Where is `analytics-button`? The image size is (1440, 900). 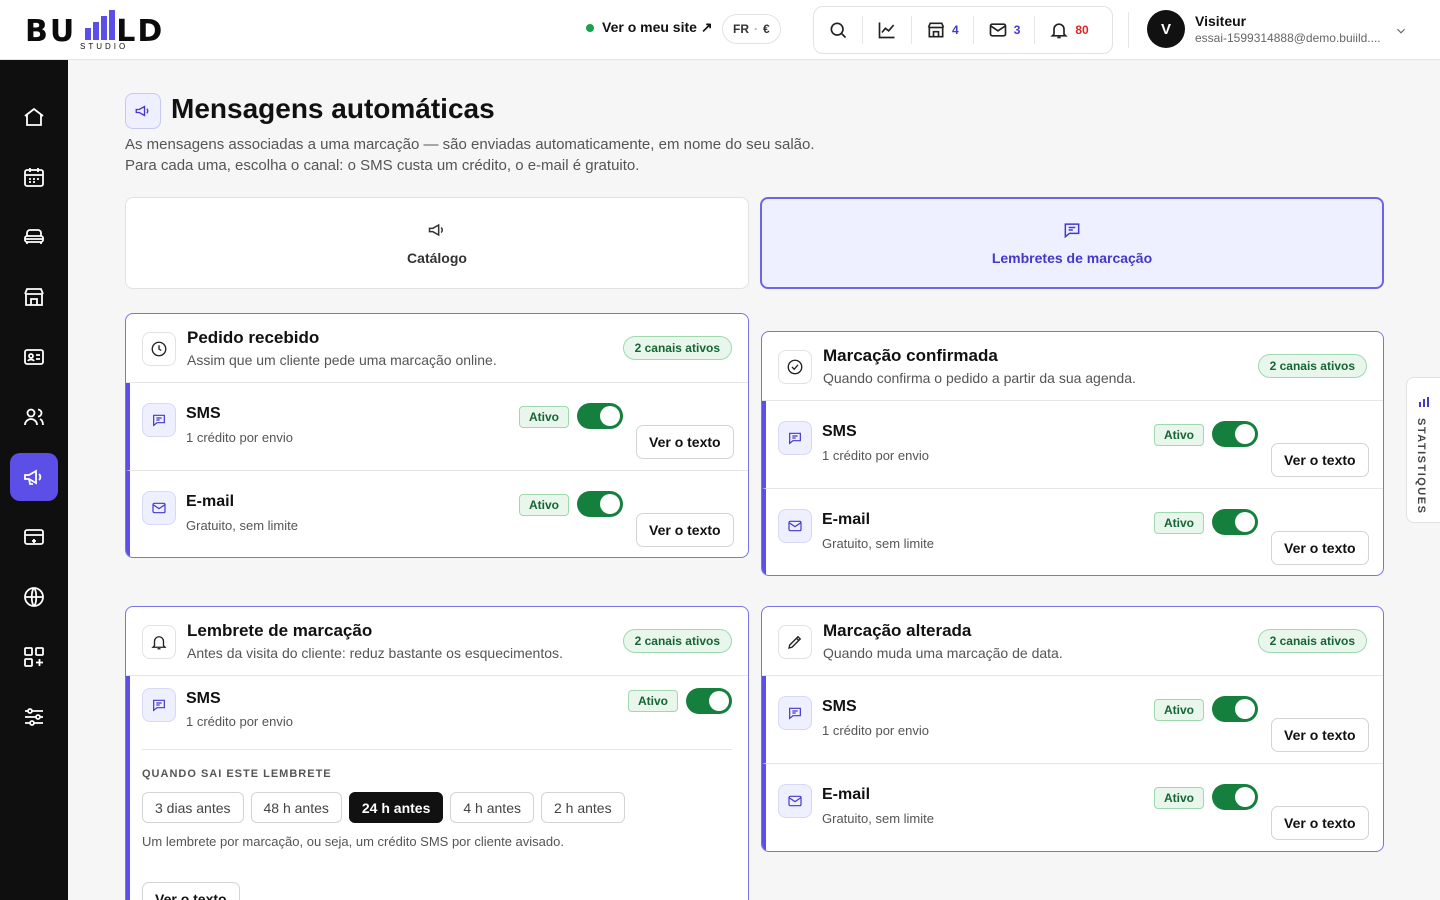
analytics-button is located at coordinates (887, 30).